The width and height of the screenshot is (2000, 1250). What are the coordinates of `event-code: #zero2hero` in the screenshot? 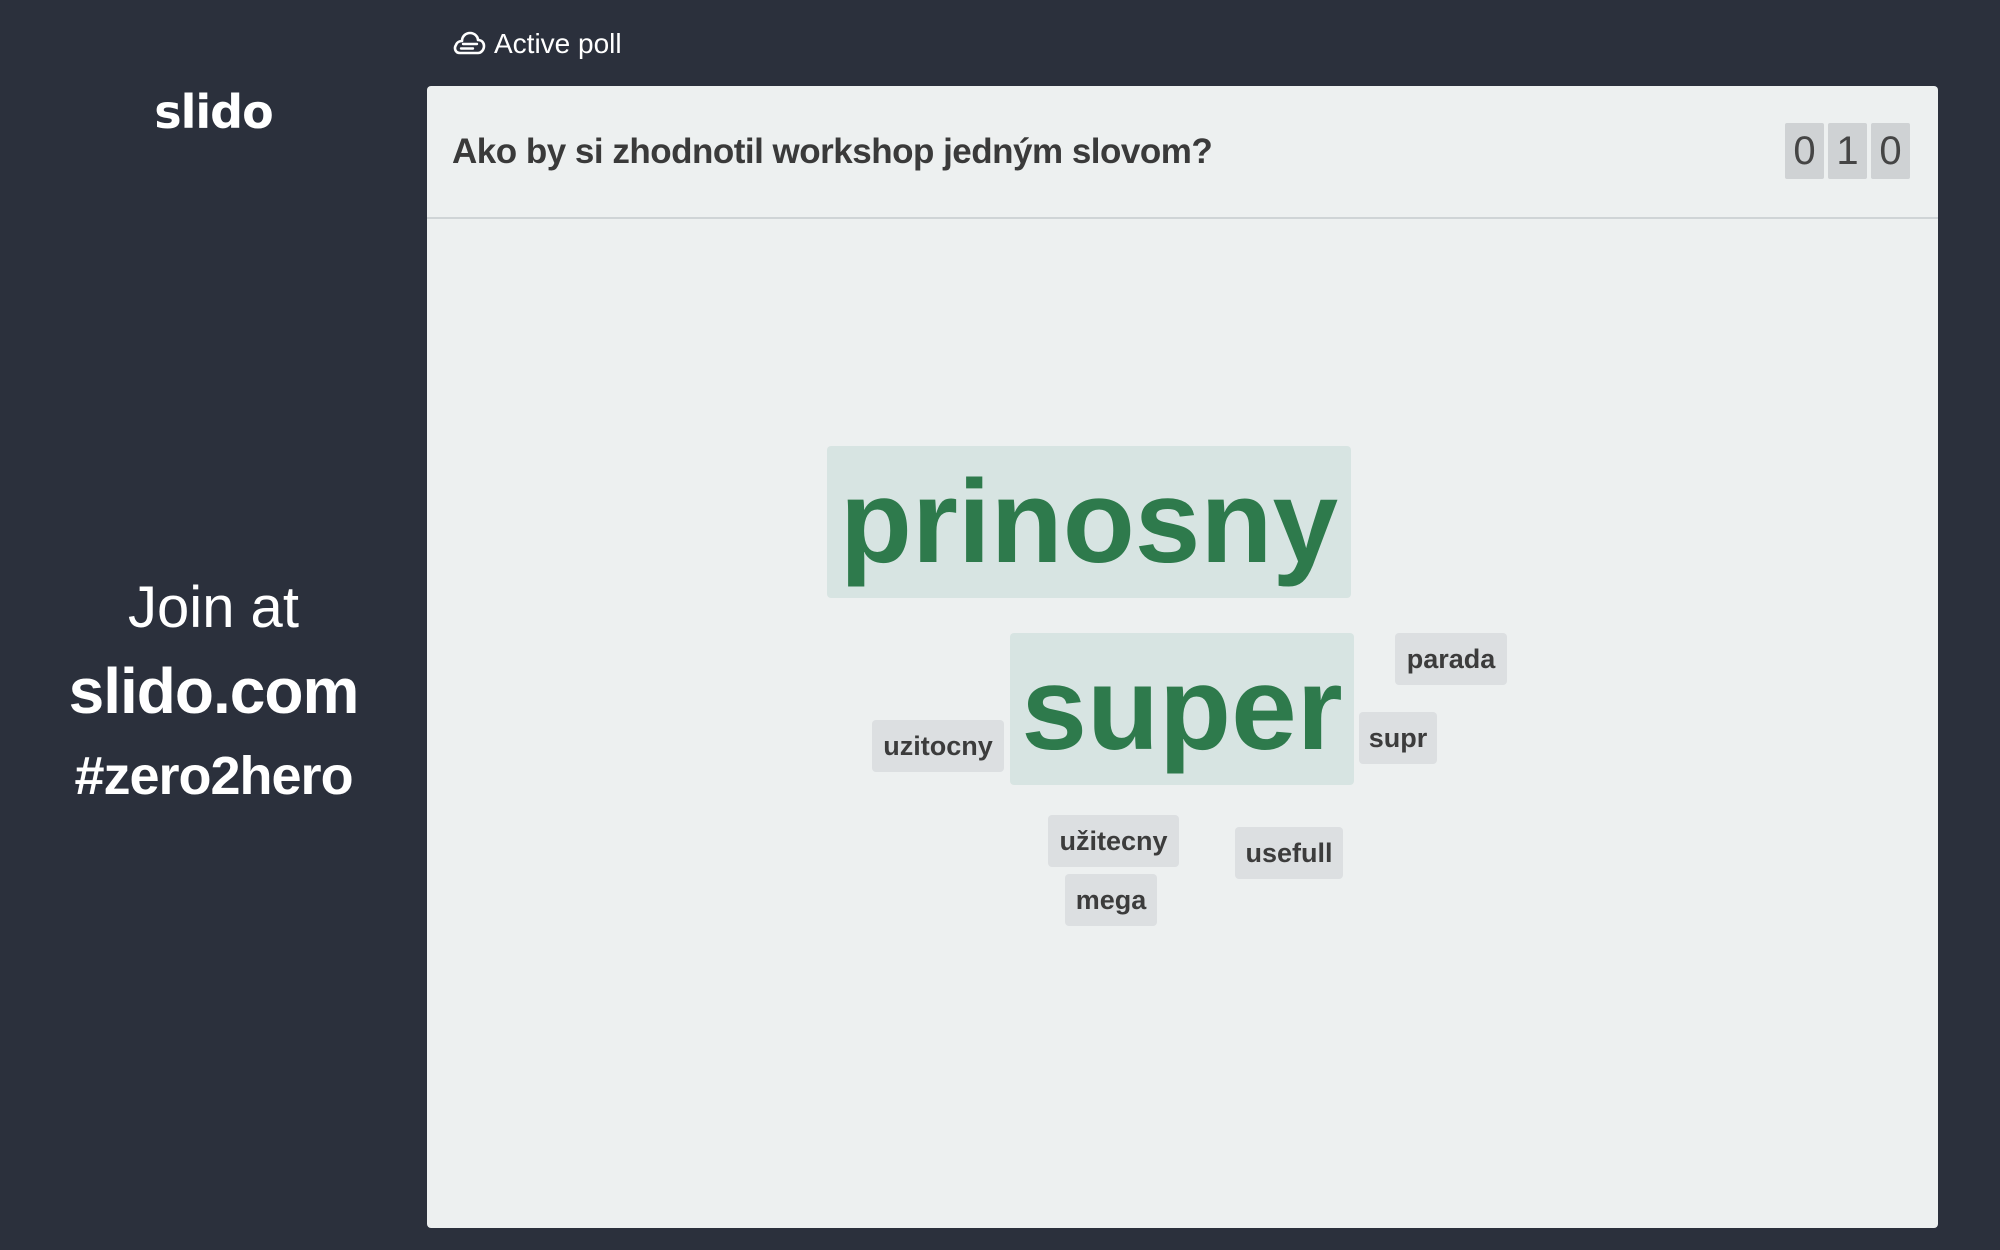 It's located at (213, 776).